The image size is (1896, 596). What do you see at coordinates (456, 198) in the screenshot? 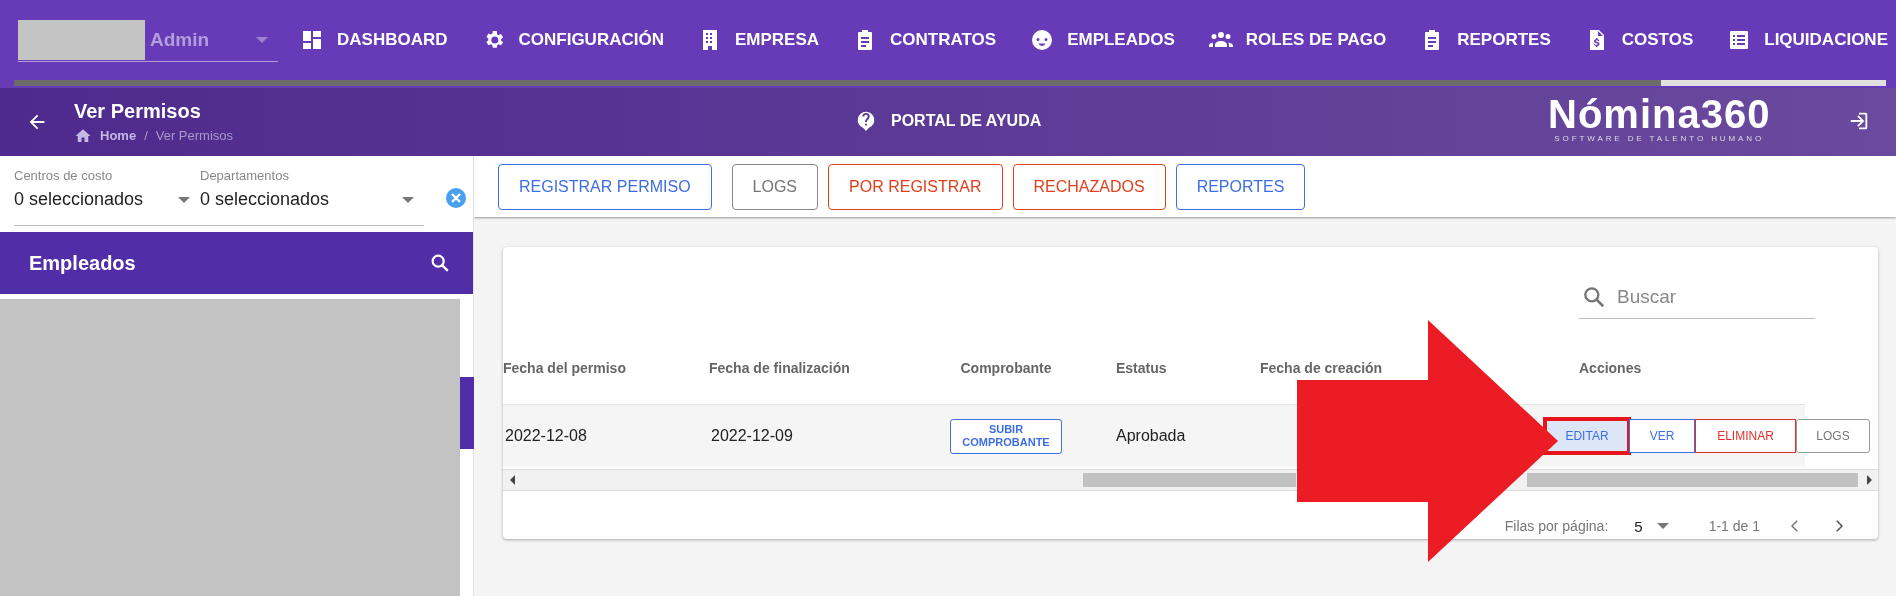
I see `clear-icon` at bounding box center [456, 198].